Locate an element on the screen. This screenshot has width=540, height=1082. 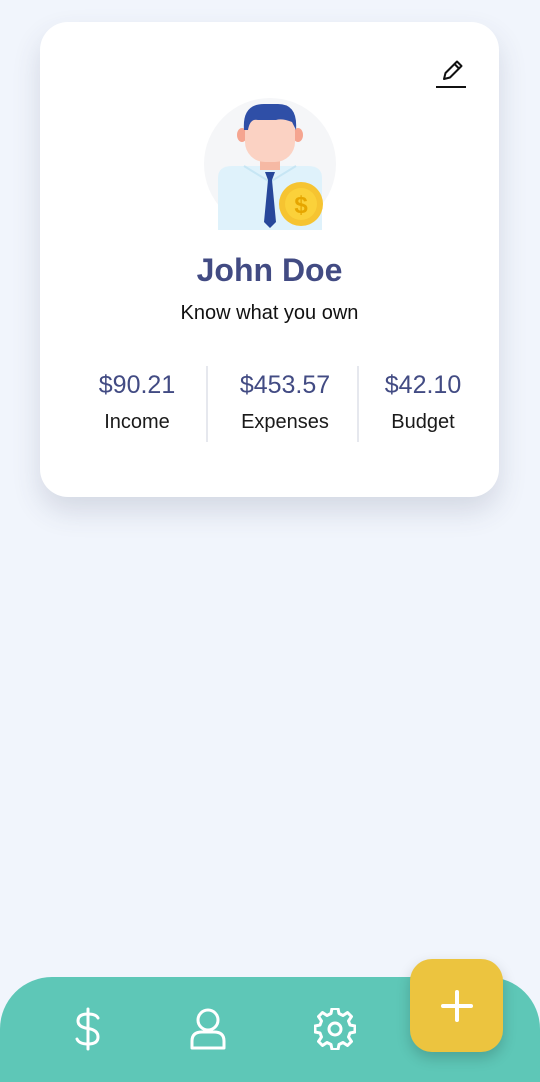
nav-transactions is located at coordinates (88, 1029).